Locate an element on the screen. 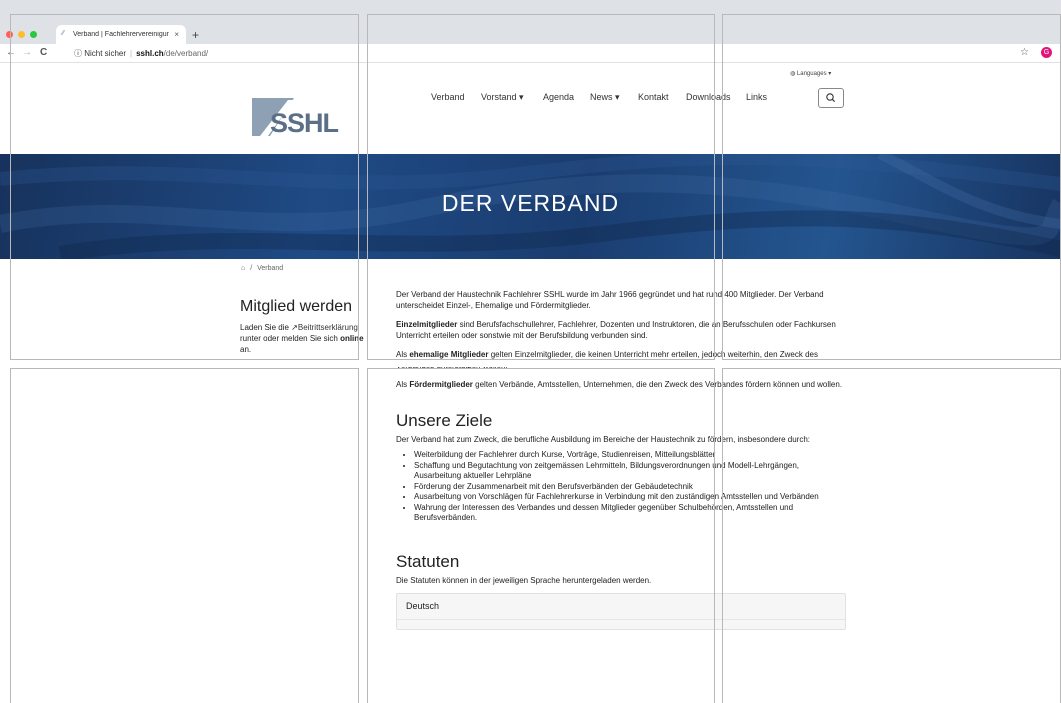 This screenshot has width=1061, height=703. online-link: online is located at coordinates (352, 338).